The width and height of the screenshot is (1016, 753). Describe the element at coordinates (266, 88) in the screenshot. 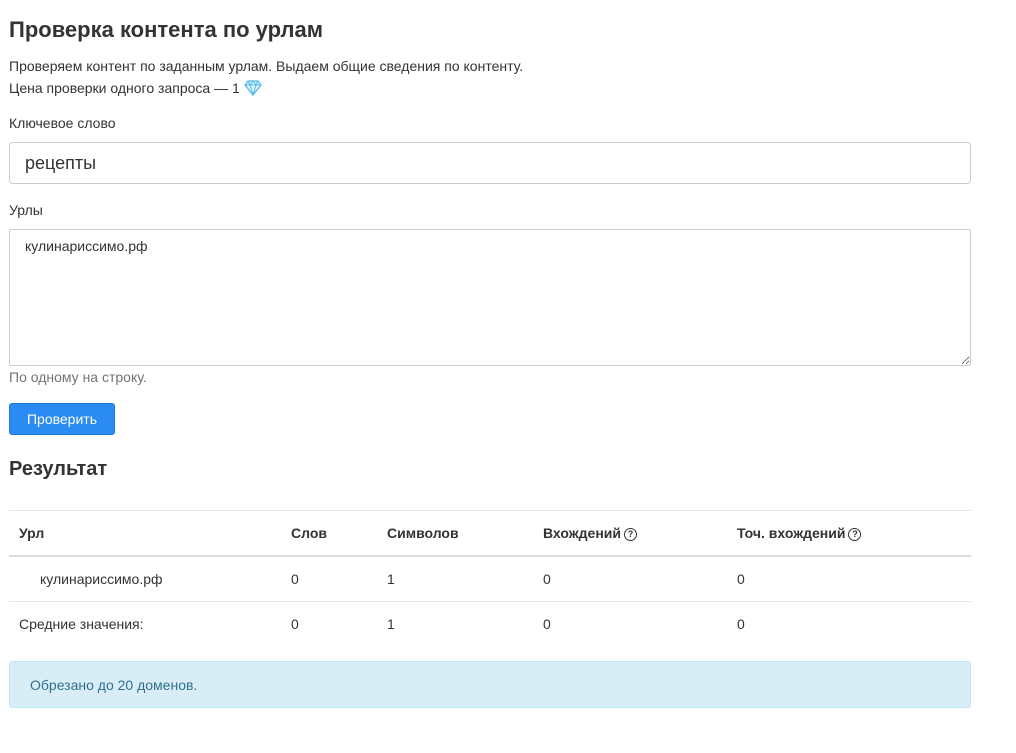

I see `price-line: Цена проверки одного запроса — 1` at that location.